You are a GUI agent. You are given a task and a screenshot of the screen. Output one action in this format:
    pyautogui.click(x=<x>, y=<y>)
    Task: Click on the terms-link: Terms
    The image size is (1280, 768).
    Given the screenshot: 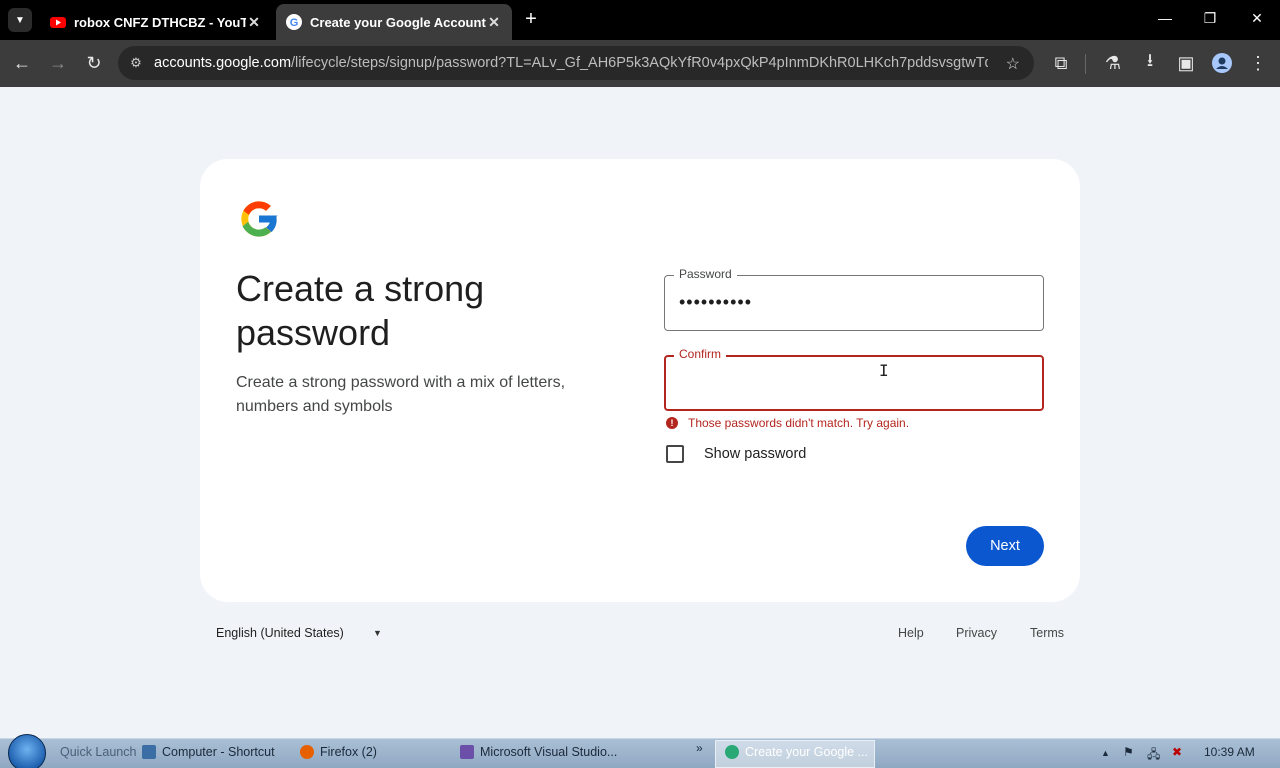 What is the action you would take?
    pyautogui.click(x=1047, y=633)
    